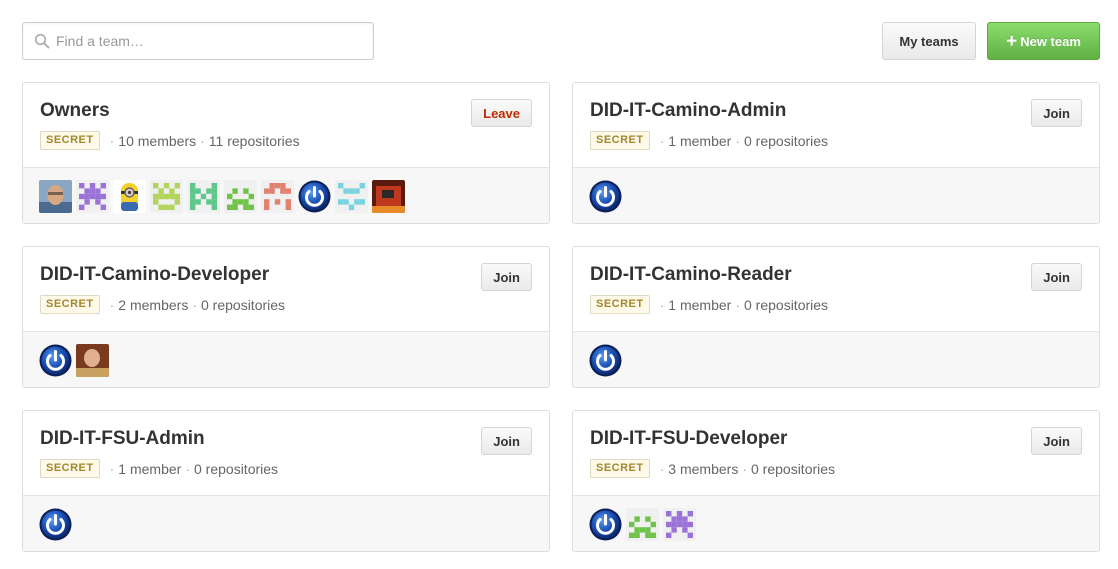  I want to click on my-teams-button: My teams, so click(929, 41).